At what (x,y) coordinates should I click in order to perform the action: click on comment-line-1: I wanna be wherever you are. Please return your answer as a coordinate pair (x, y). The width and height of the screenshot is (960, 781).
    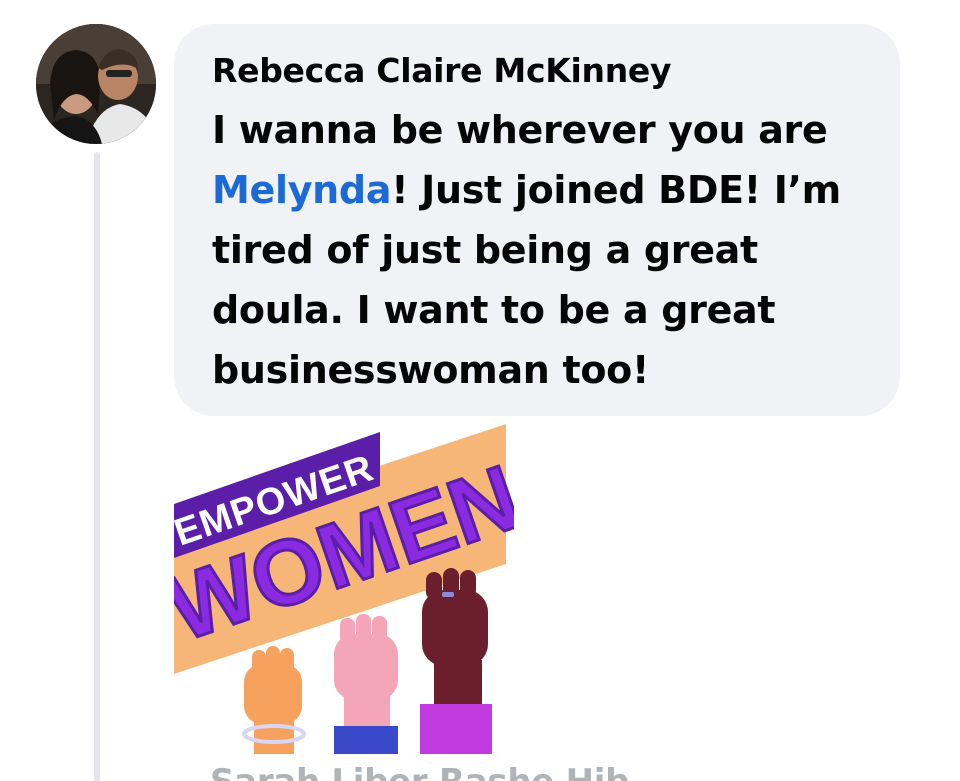
    Looking at the image, I should click on (520, 130).